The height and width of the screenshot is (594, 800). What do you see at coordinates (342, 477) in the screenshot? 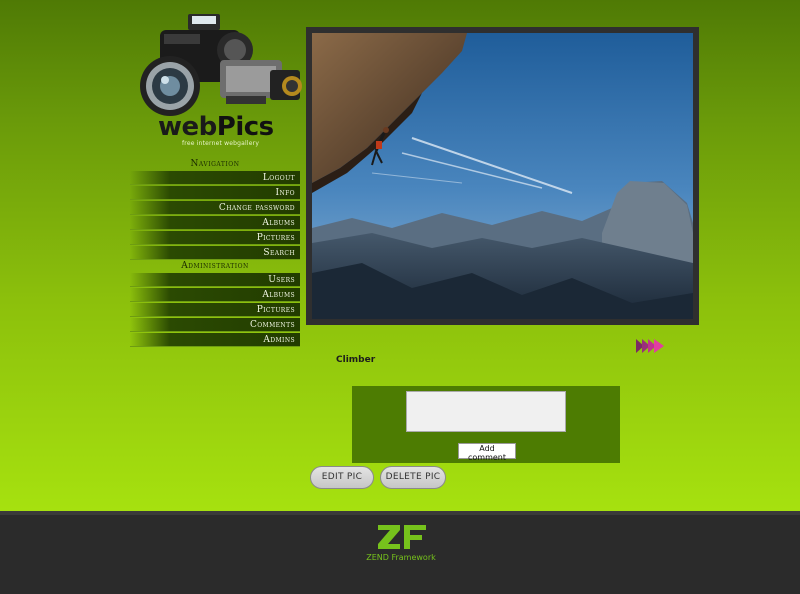
I see `edit-pic-button: EDIT PIC` at bounding box center [342, 477].